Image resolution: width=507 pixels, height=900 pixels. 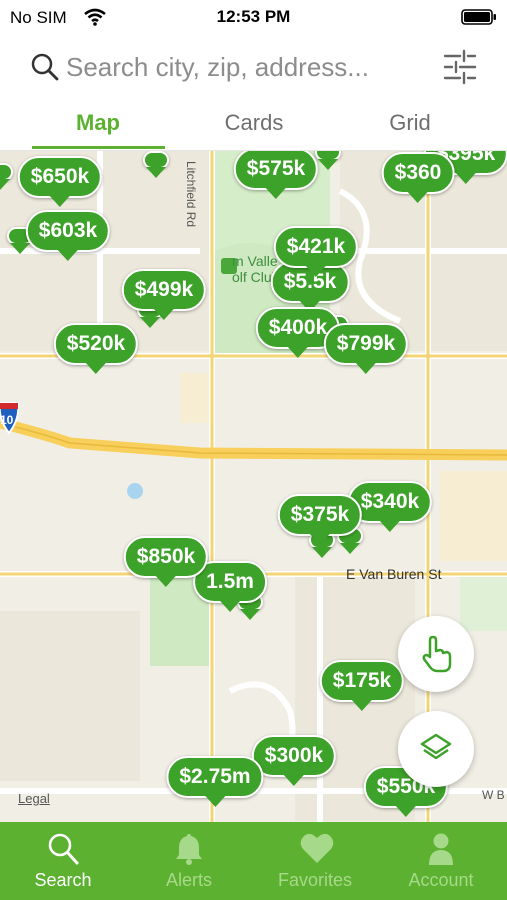 I want to click on tab-cards: Cards, so click(x=254, y=123).